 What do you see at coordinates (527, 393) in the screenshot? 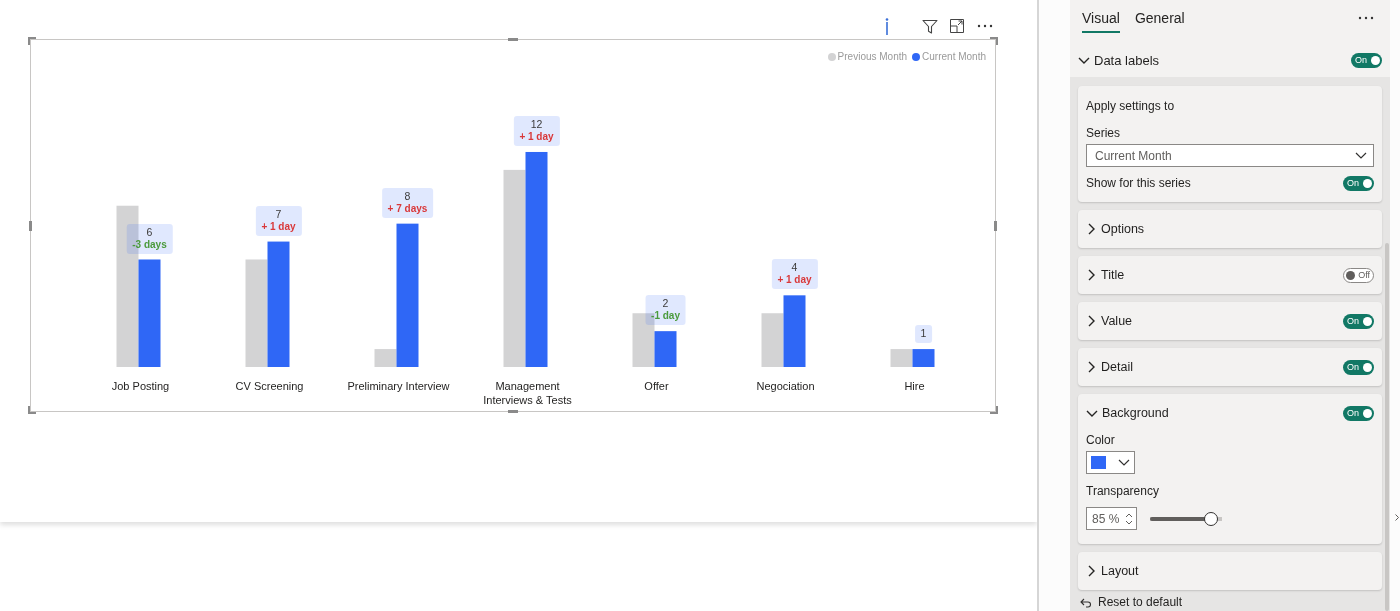
I see `category-label: Management Interviews & Tests` at bounding box center [527, 393].